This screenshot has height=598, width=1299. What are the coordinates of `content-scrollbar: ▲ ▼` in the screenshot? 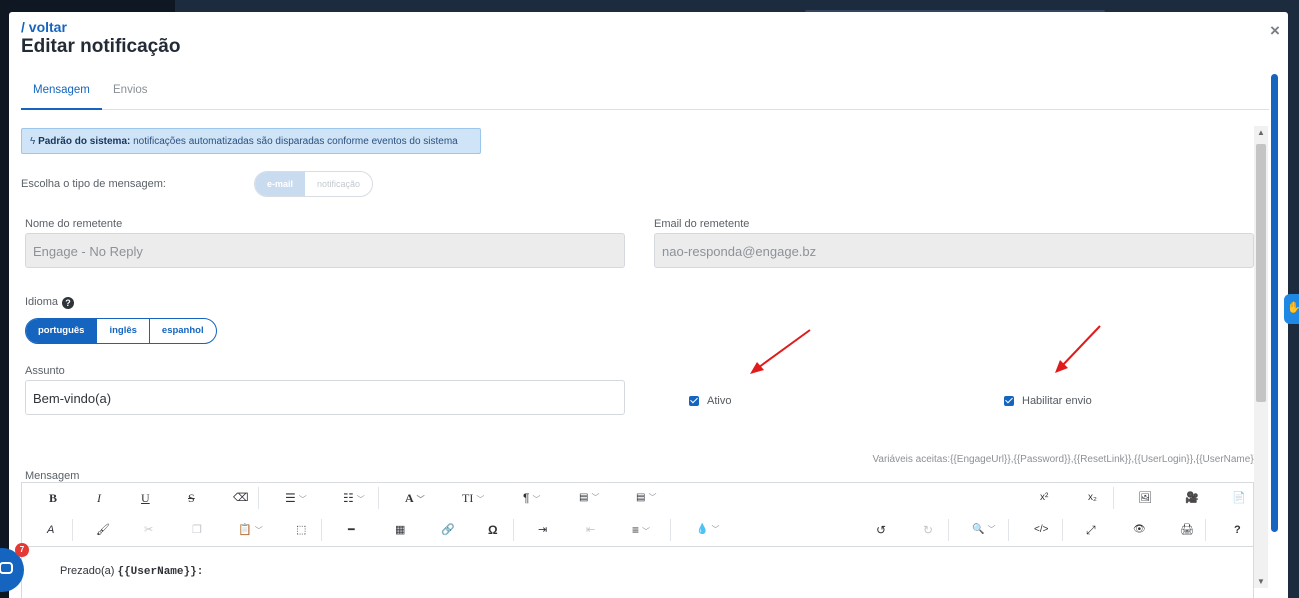 It's located at (1261, 357).